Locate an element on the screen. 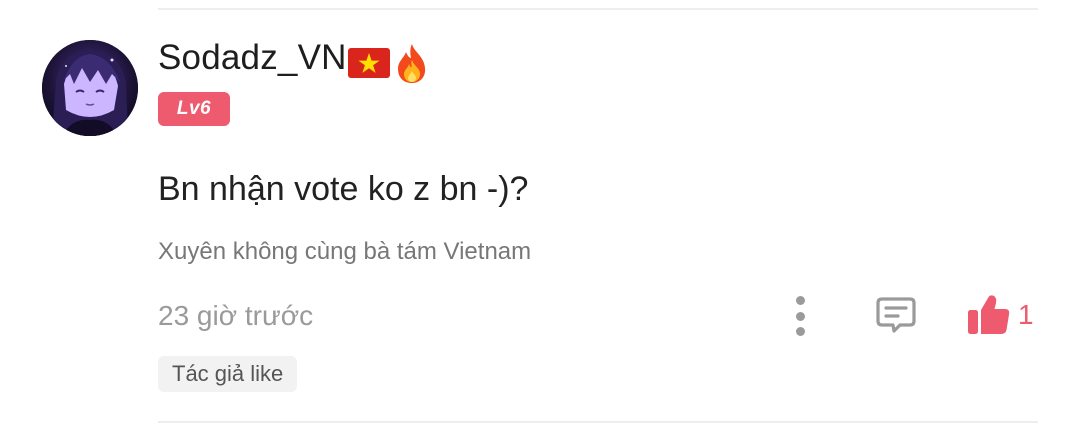  comment-text: Bn nhận vote ko z bn -)? is located at coordinates (343, 189).